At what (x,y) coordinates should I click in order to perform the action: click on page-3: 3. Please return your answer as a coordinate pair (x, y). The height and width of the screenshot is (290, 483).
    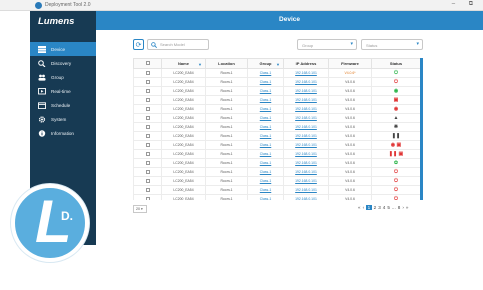
    Looking at the image, I should click on (379, 207).